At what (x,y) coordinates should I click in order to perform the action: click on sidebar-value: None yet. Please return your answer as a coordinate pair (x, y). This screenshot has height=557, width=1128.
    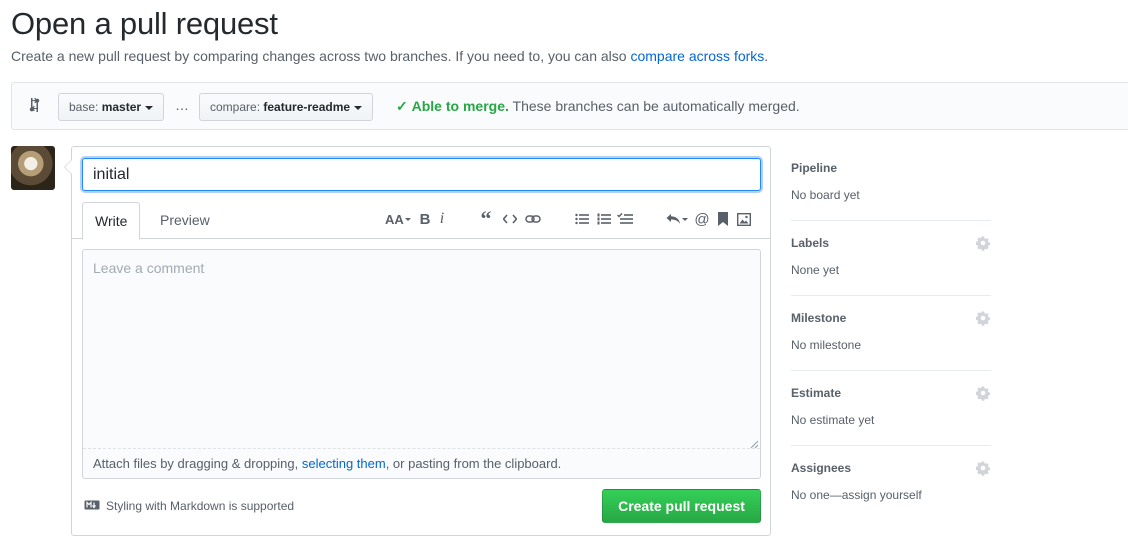
    Looking at the image, I should click on (815, 270).